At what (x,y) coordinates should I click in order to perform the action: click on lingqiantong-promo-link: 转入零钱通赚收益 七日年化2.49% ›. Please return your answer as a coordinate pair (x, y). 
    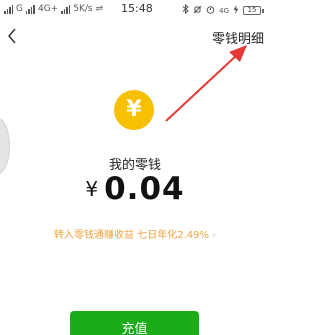
    Looking at the image, I should click on (135, 233).